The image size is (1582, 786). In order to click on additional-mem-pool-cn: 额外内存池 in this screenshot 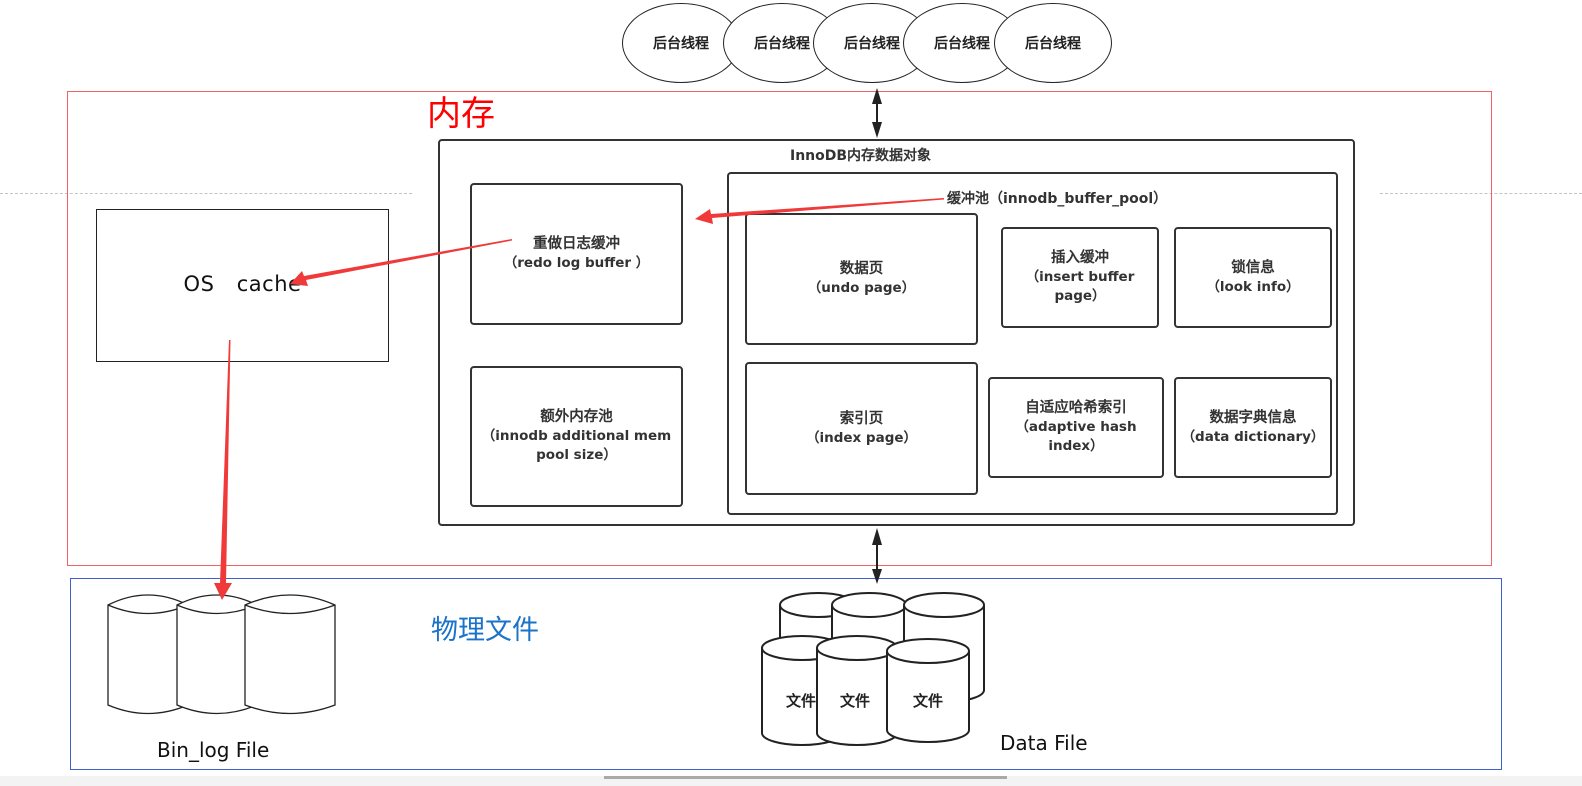, I will do `click(576, 417)`.